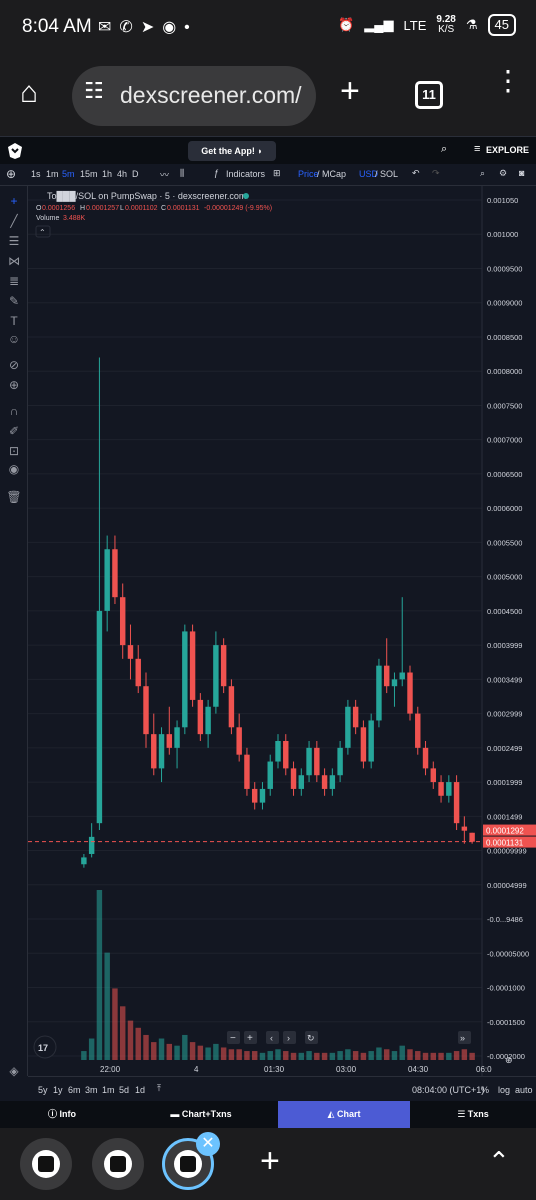 This screenshot has width=536, height=1200. What do you see at coordinates (91, 1090) in the screenshot?
I see `range-3m: 3m` at bounding box center [91, 1090].